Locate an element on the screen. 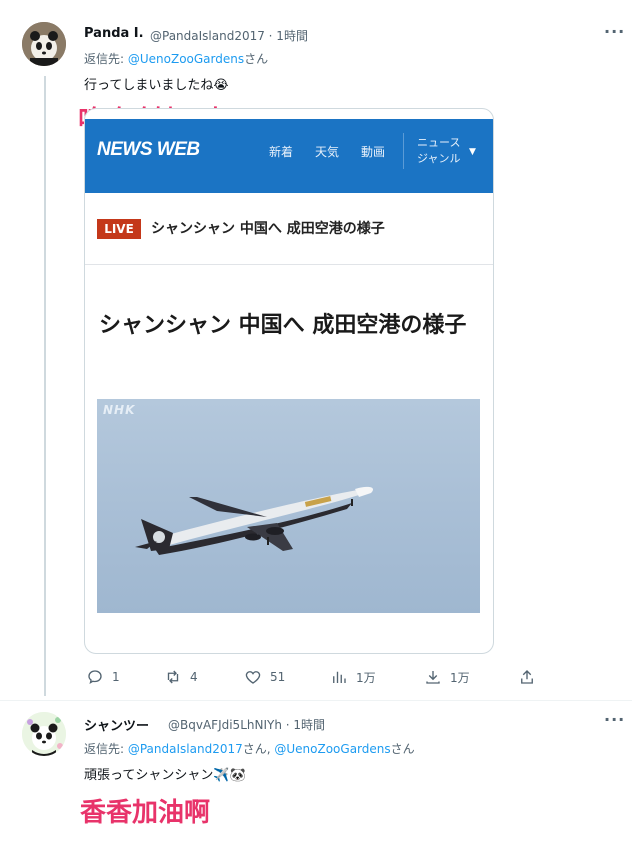 The width and height of the screenshot is (632, 864). like-count: 51 is located at coordinates (278, 677).